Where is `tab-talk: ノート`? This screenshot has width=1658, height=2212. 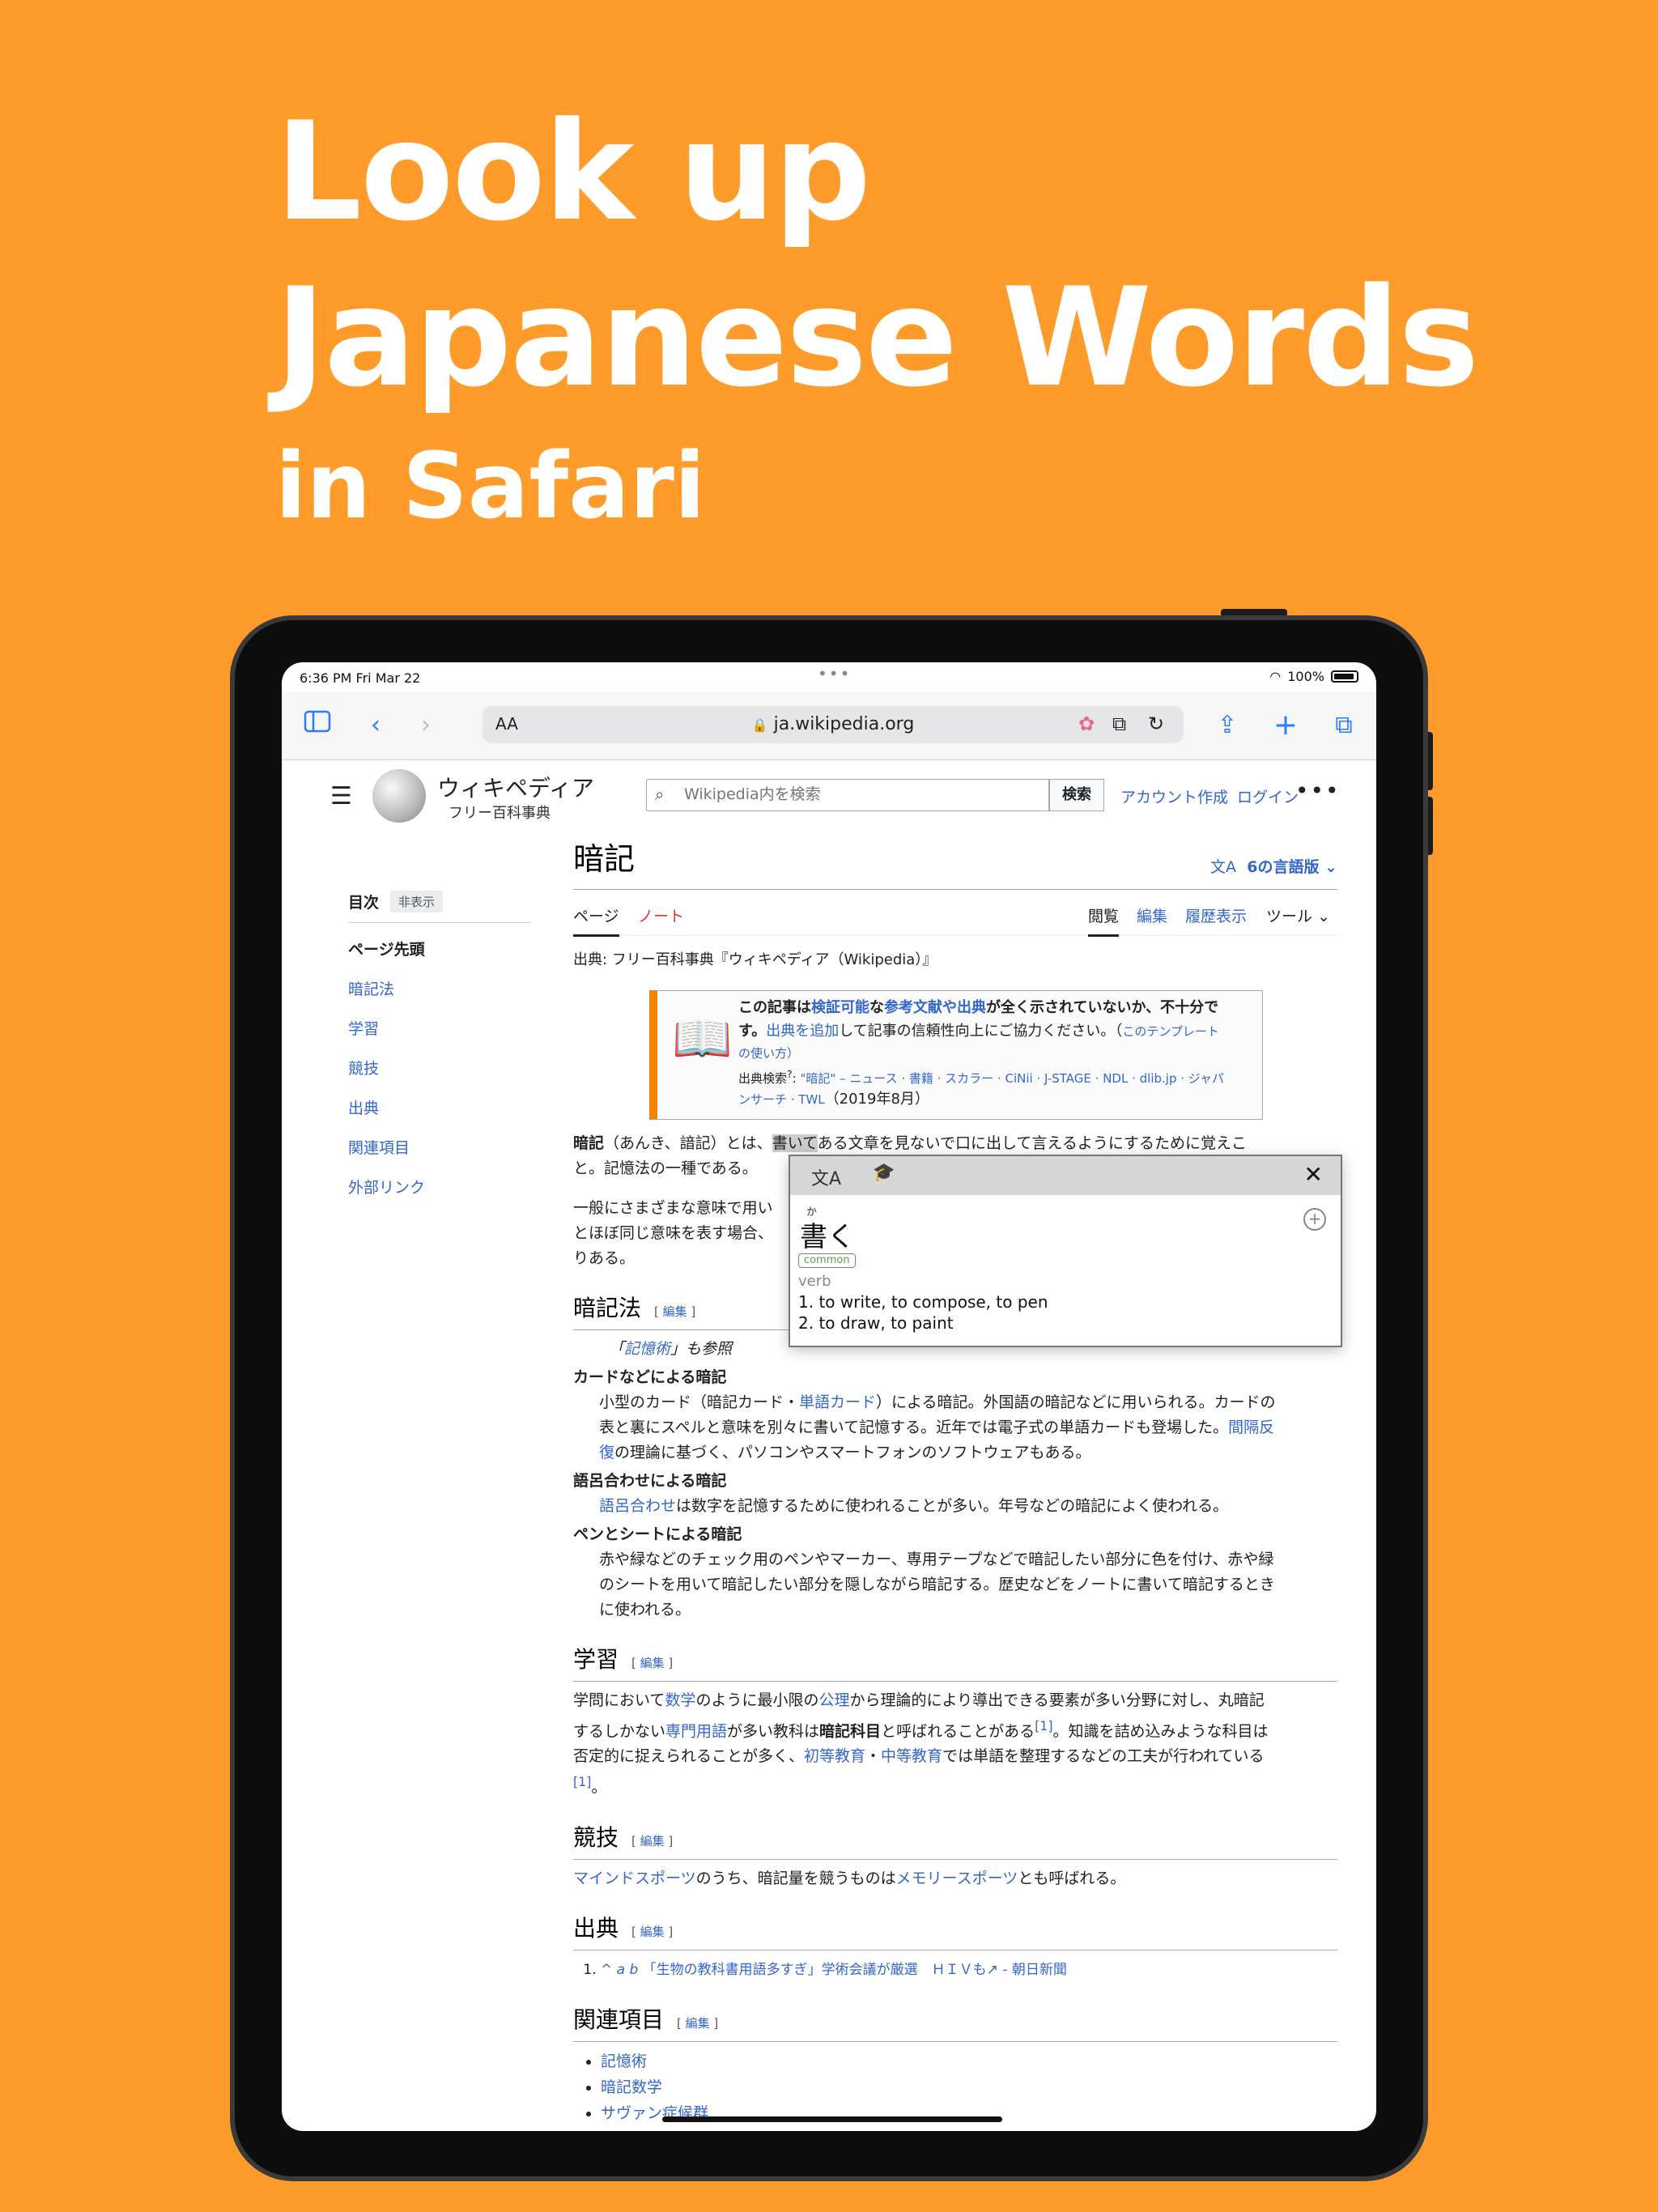
tab-talk: ノート is located at coordinates (661, 917).